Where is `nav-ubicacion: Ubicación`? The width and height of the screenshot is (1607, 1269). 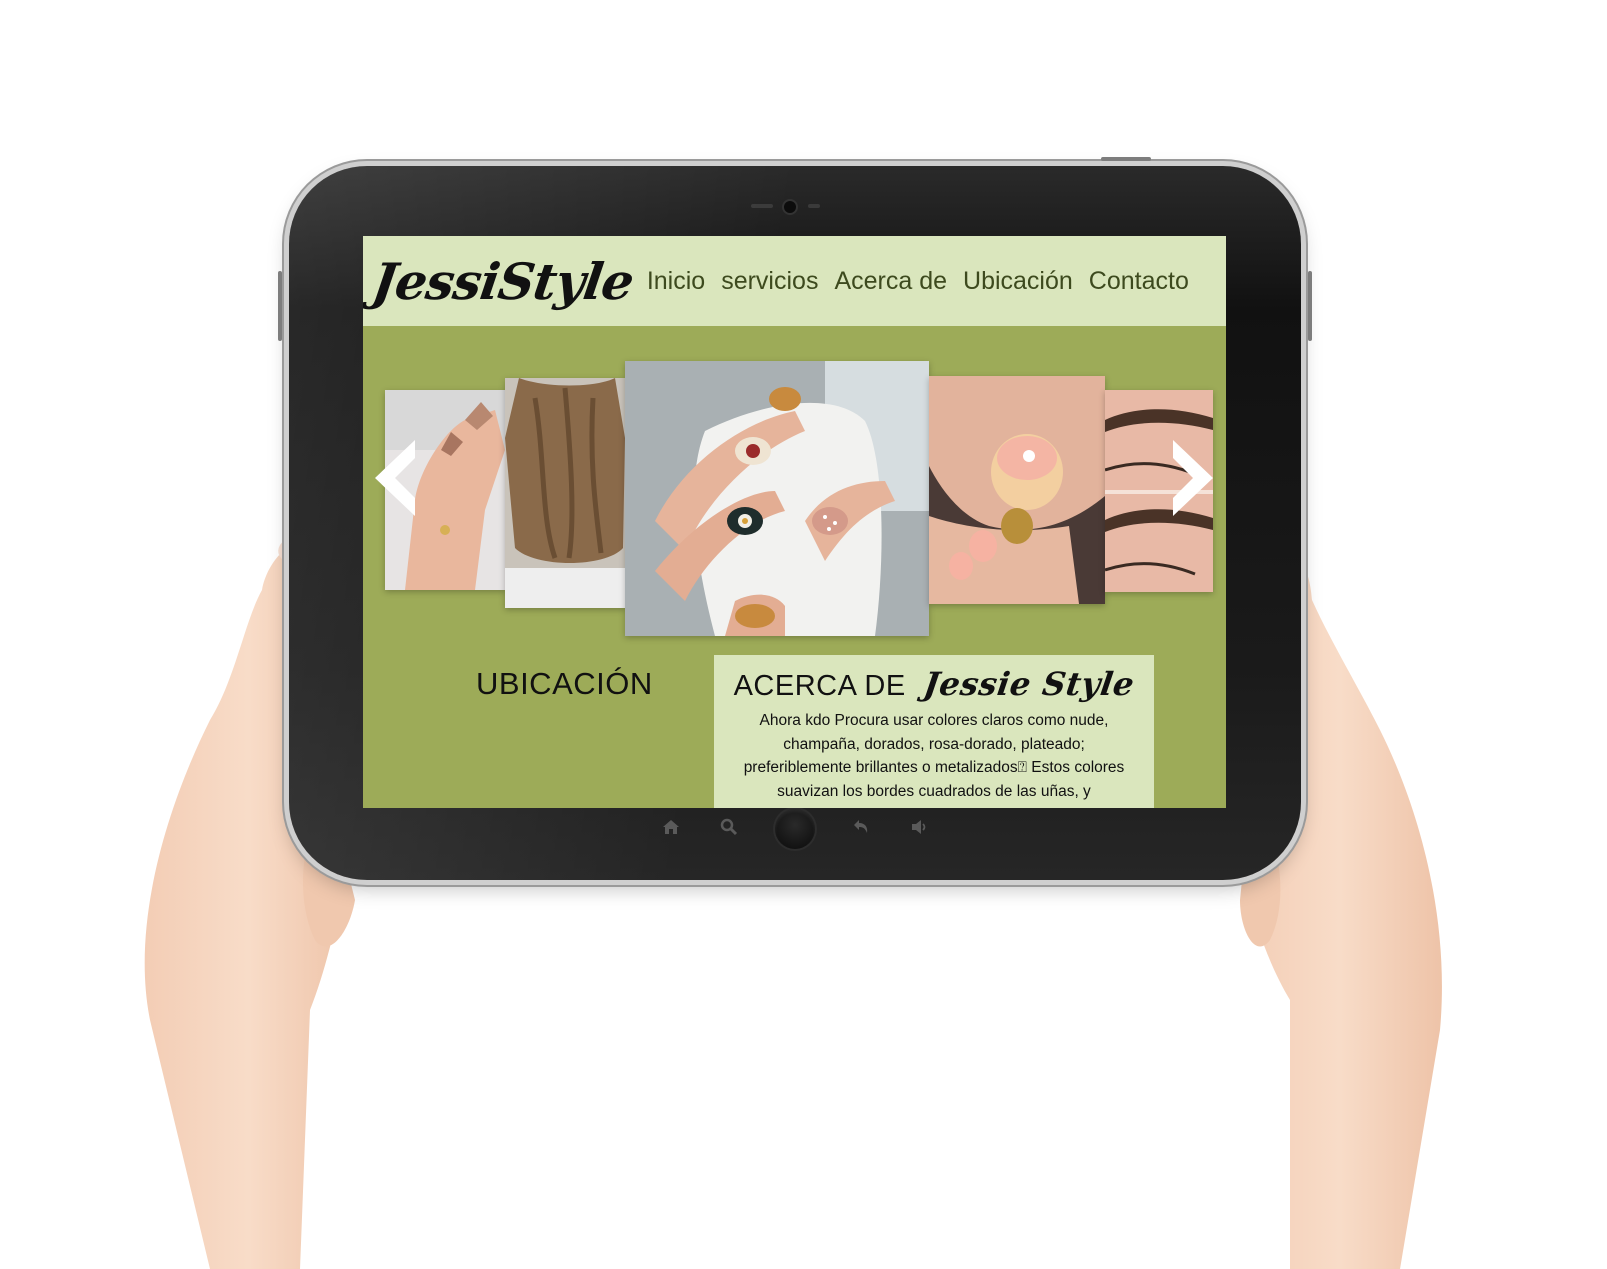
nav-ubicacion: Ubicación is located at coordinates (1018, 281).